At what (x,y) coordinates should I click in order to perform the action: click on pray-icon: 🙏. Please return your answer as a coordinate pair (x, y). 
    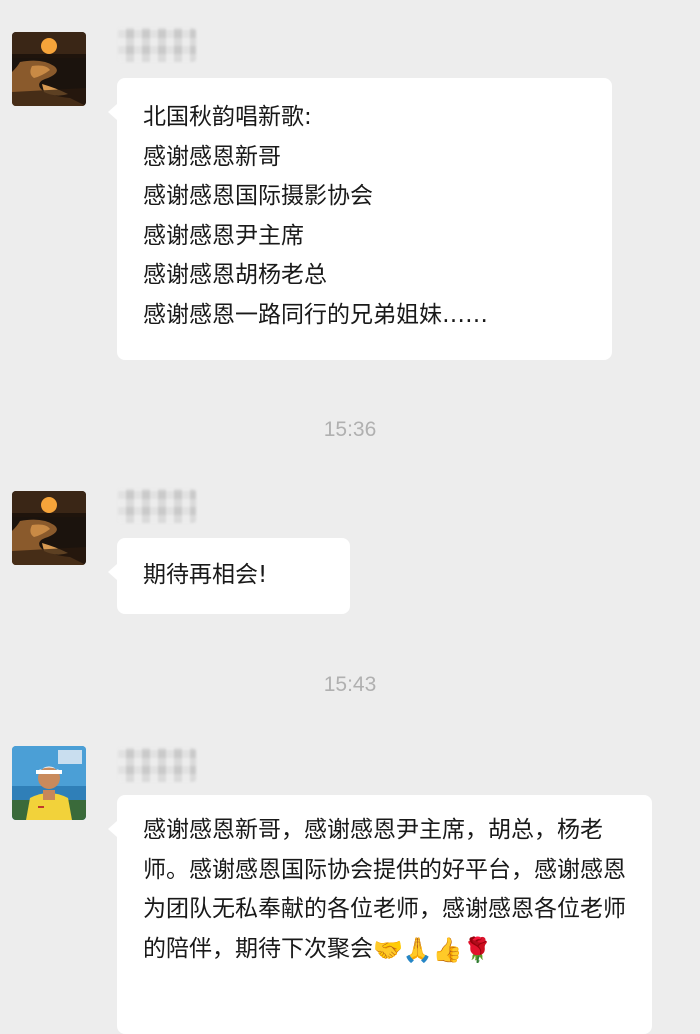
    Looking at the image, I should click on (417, 949).